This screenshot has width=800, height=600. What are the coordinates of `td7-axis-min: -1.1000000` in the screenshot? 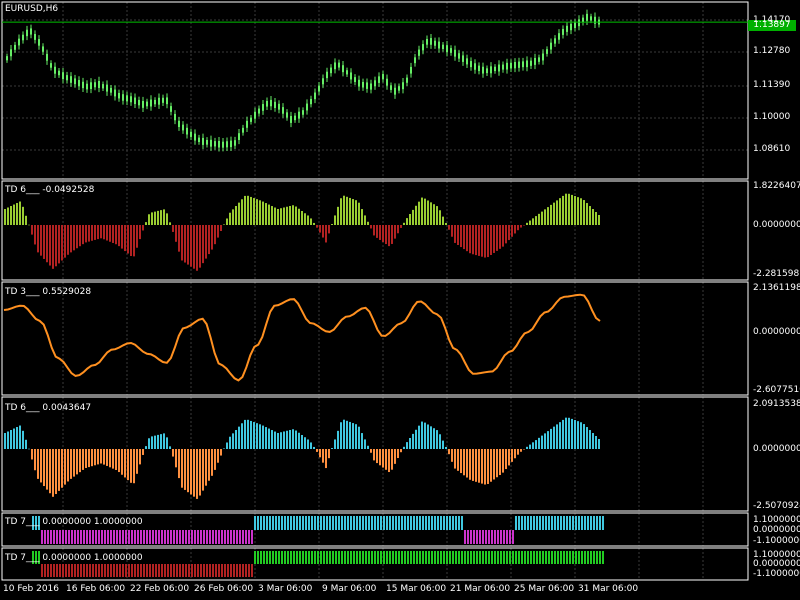 It's located at (776, 541).